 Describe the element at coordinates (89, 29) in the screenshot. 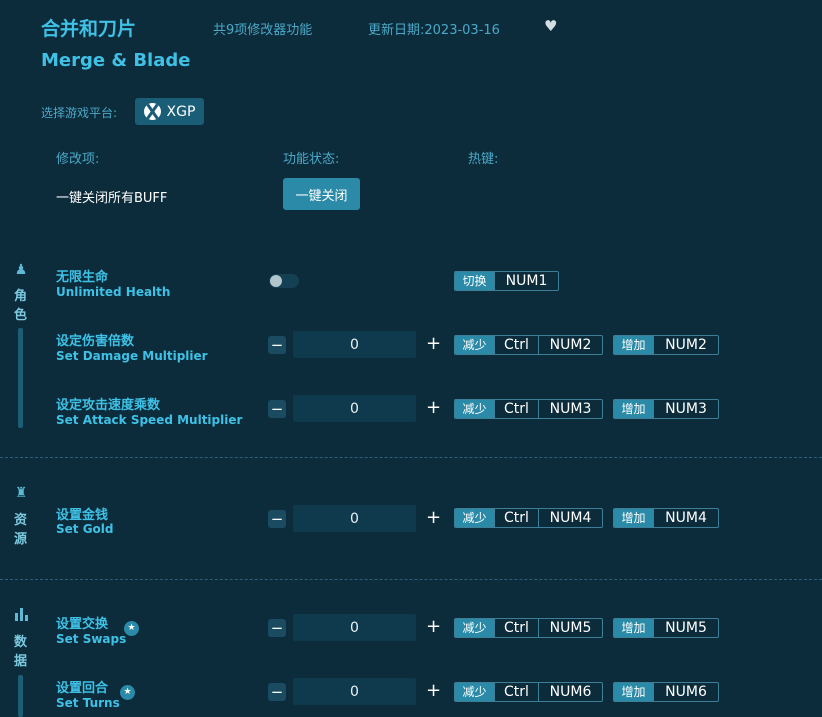

I see `game-title-cn: 合并和刀片` at that location.